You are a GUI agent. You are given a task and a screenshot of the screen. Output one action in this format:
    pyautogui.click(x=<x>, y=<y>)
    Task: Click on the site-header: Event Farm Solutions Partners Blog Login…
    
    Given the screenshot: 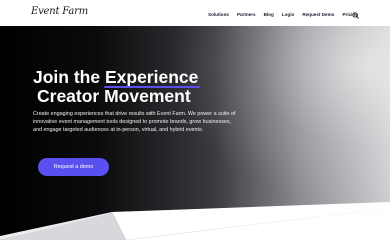 What is the action you would take?
    pyautogui.click(x=195, y=13)
    